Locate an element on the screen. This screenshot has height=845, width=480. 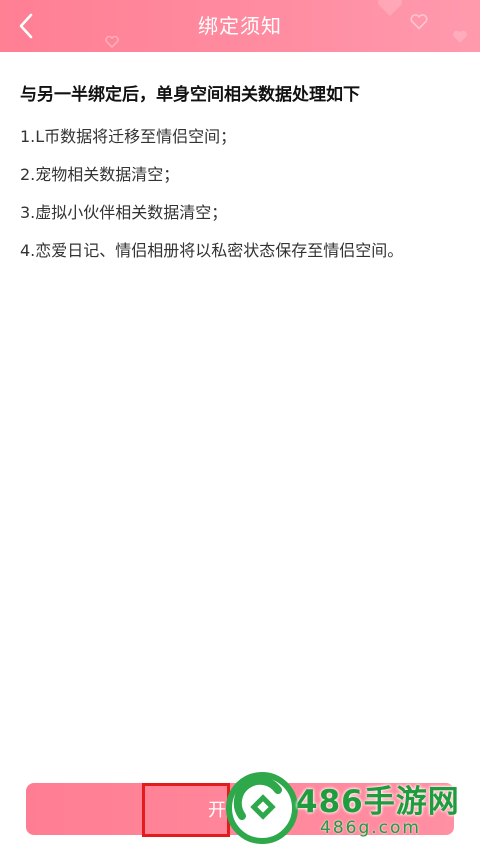
notice-heading: 与另一半绑定后，单身空间相关数据处理如下 is located at coordinates (190, 95).